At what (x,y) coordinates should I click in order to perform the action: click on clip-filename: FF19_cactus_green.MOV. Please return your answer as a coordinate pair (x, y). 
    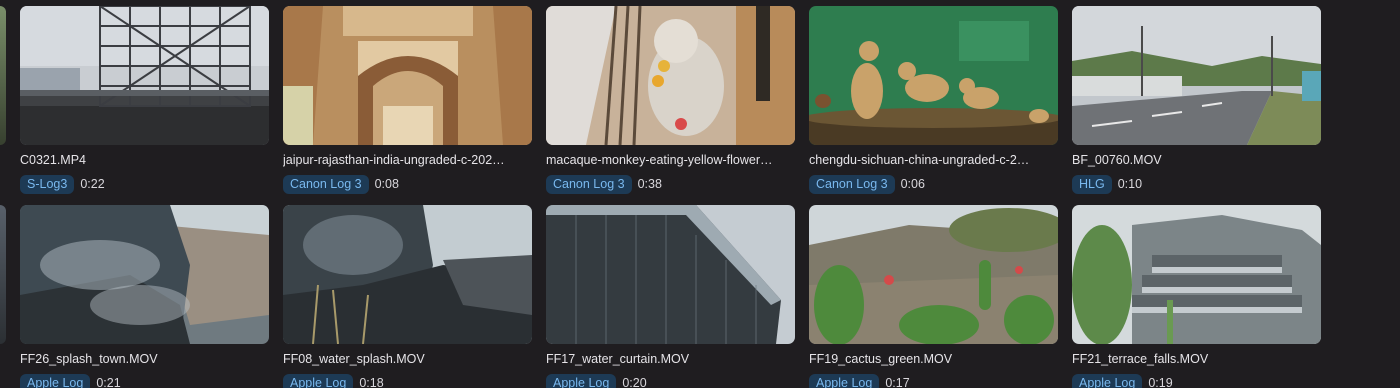
    Looking at the image, I should click on (881, 359).